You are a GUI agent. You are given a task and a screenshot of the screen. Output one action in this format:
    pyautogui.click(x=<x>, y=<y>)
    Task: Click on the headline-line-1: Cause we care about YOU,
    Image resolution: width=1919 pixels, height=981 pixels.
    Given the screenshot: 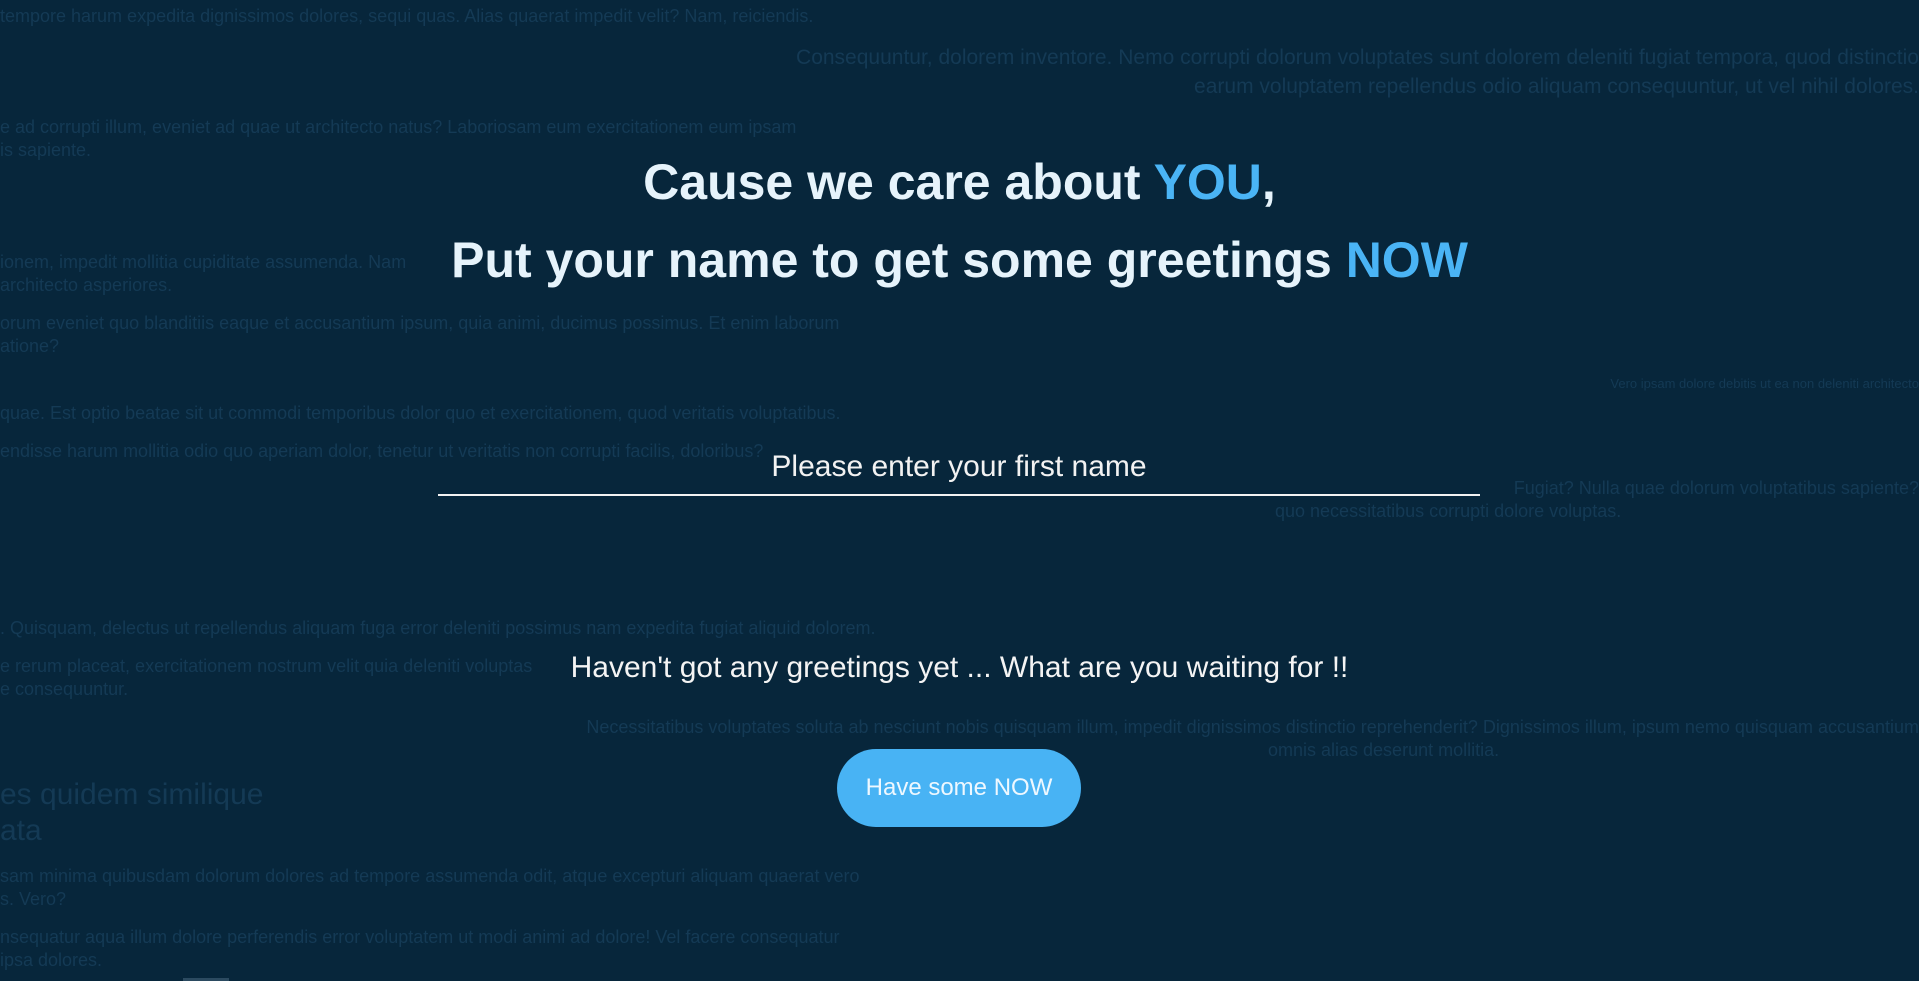 What is the action you would take?
    pyautogui.click(x=959, y=182)
    